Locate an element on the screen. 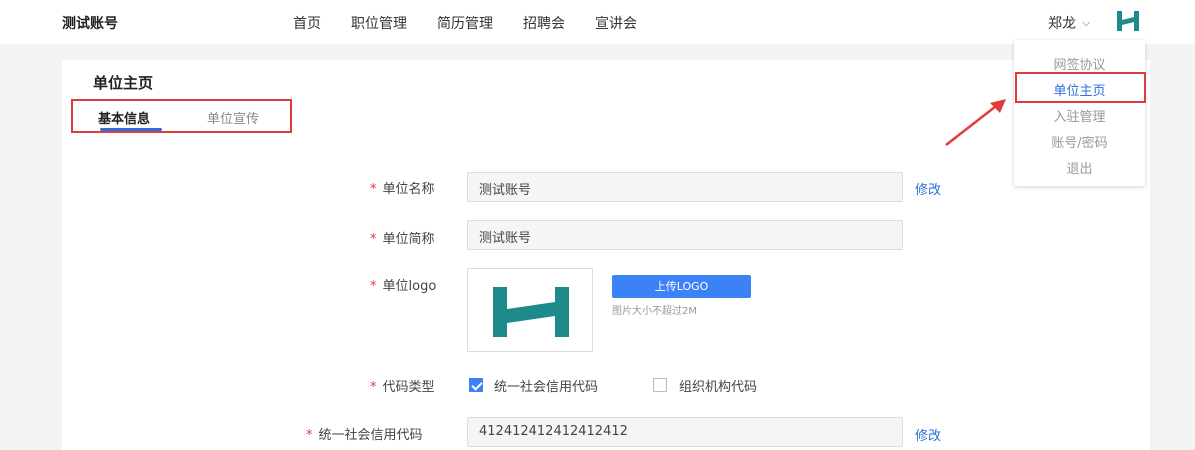 This screenshot has height=450, width=1195. nav-presentation: 宣讲会 is located at coordinates (616, 23).